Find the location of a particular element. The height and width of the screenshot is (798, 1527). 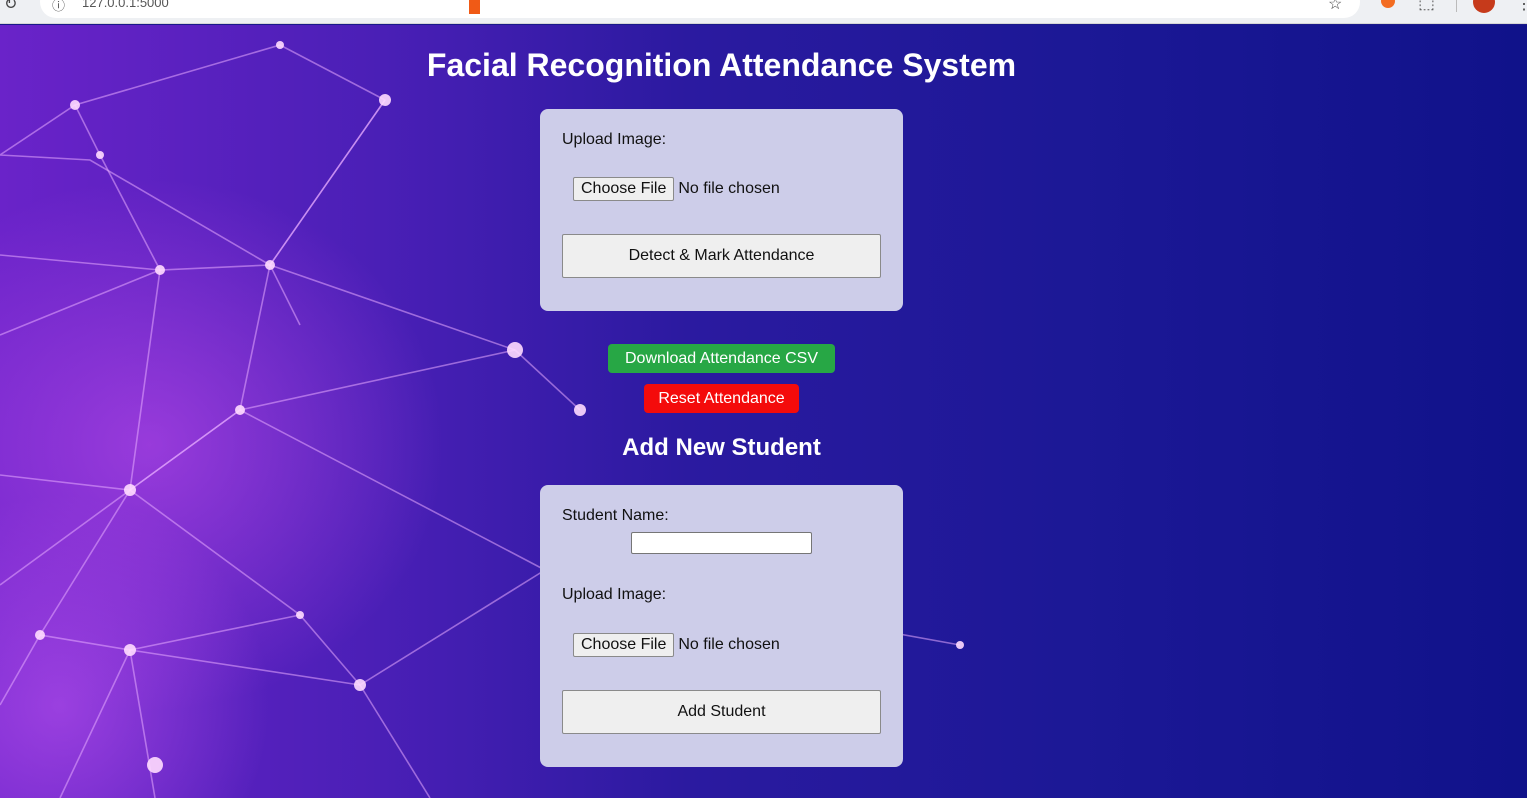

file-status-text: No file chosen is located at coordinates (729, 188).